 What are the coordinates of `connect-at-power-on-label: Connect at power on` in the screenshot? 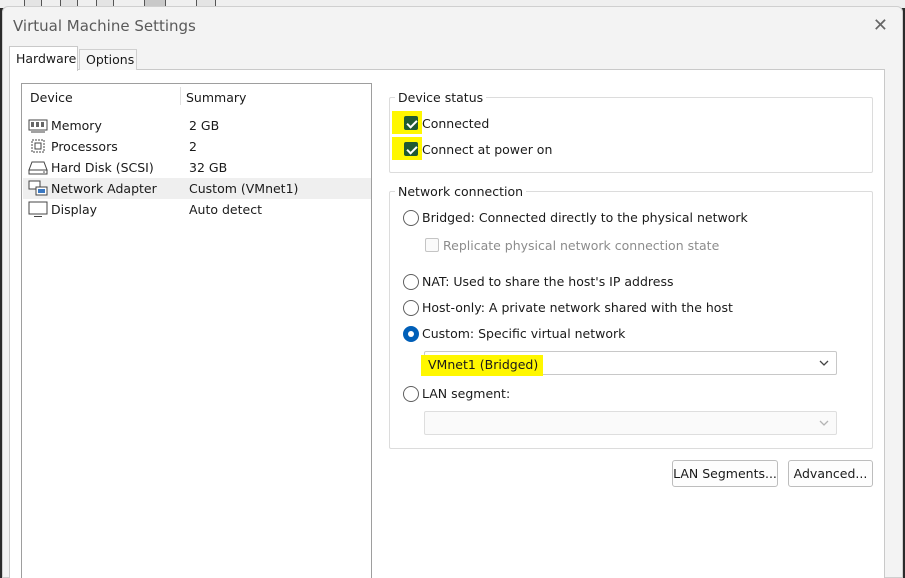 It's located at (487, 149).